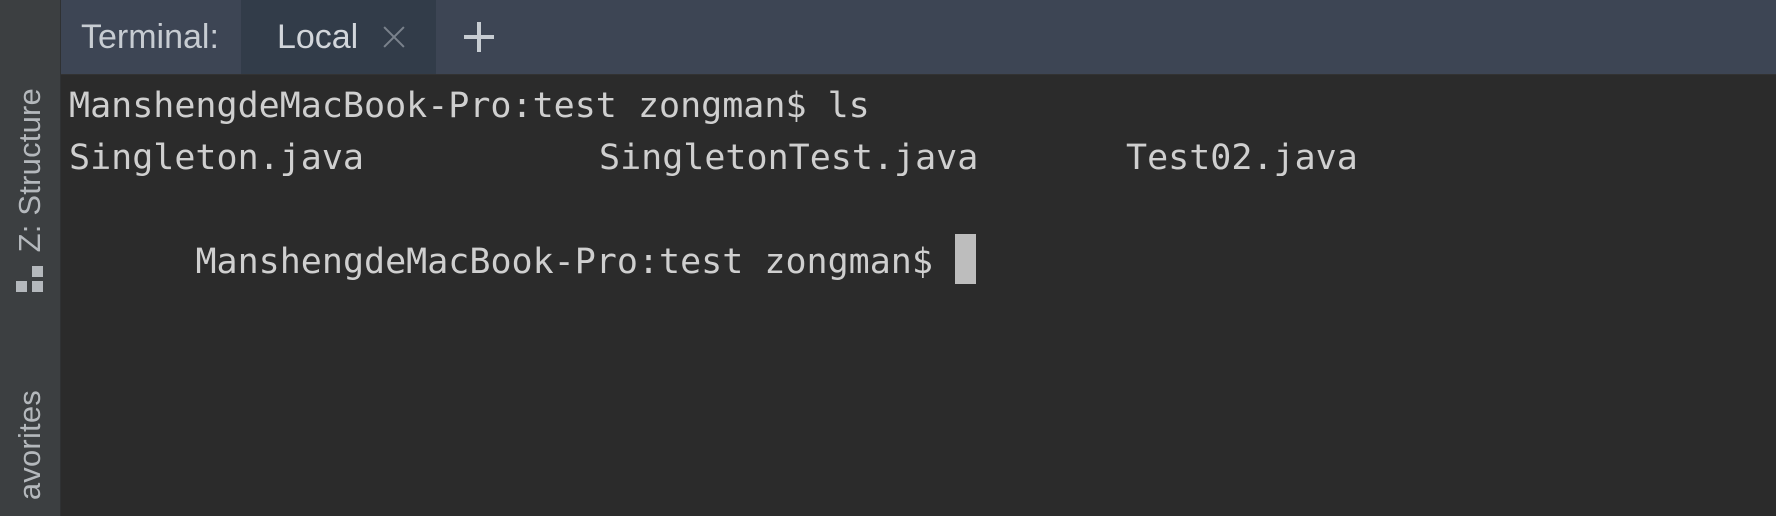 The width and height of the screenshot is (1776, 516). I want to click on terminal-line: ManshengdeMacBook-Pro:test zongman$ ls, so click(469, 106).